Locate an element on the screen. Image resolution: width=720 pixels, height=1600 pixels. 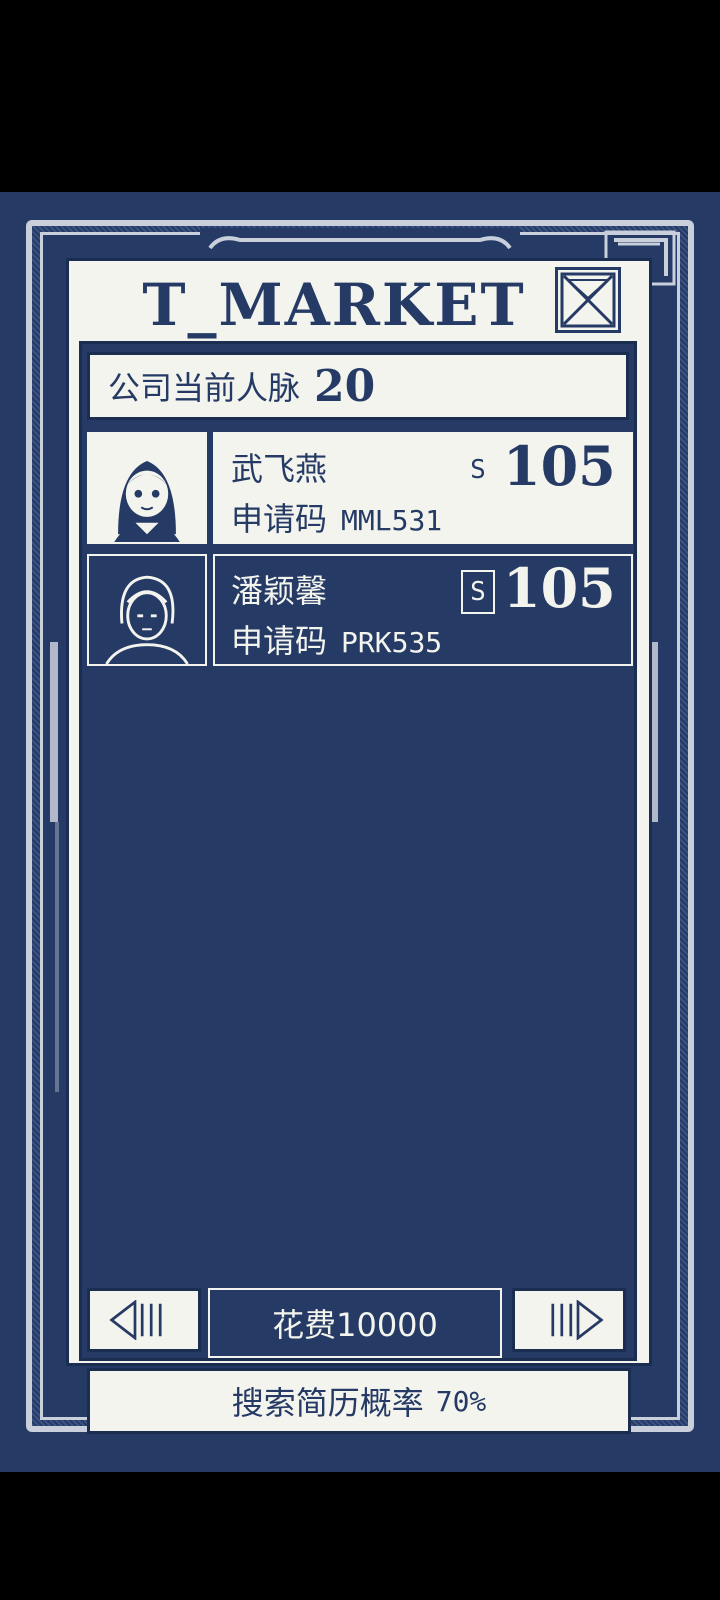
next-button is located at coordinates (569, 1320).